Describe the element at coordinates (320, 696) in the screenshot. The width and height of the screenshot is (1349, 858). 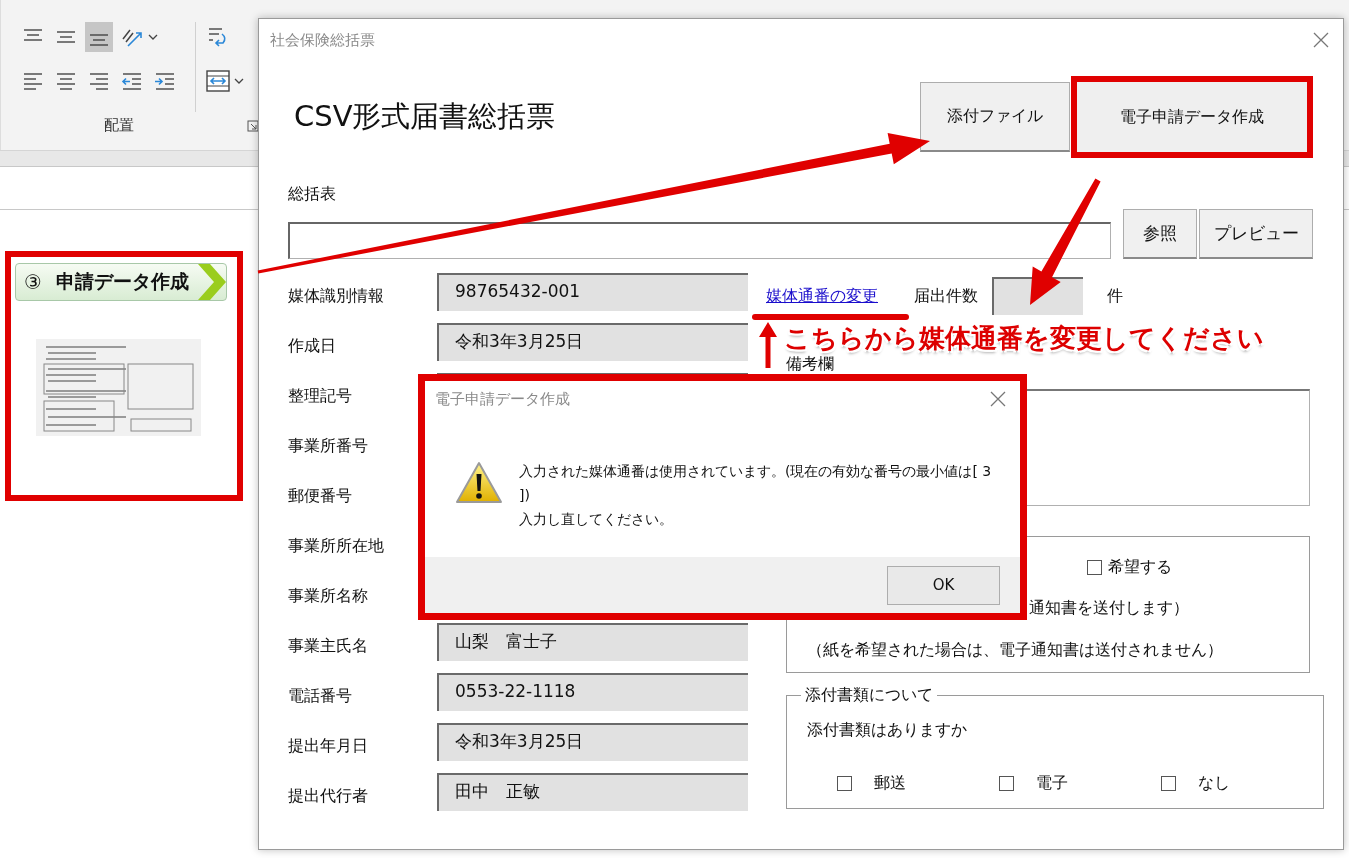
I see `field-label: 電話番号` at that location.